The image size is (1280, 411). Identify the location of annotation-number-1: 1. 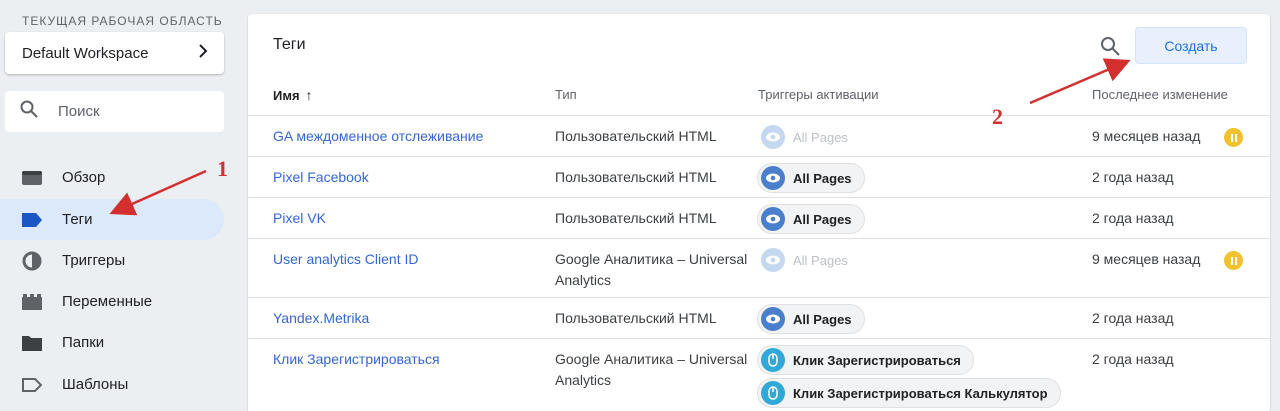
(222, 168).